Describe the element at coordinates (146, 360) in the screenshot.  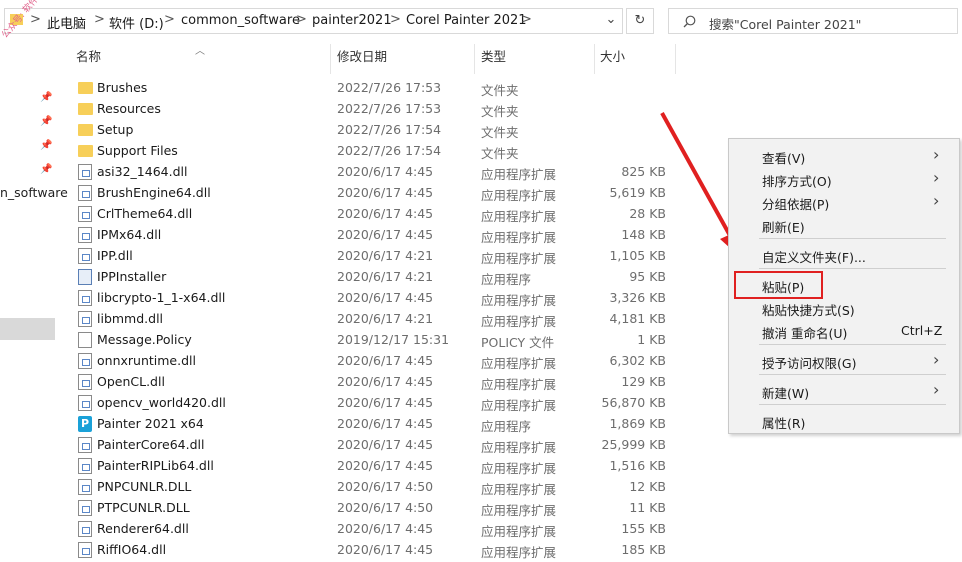
I see `file-name: onnxruntime.dll` at that location.